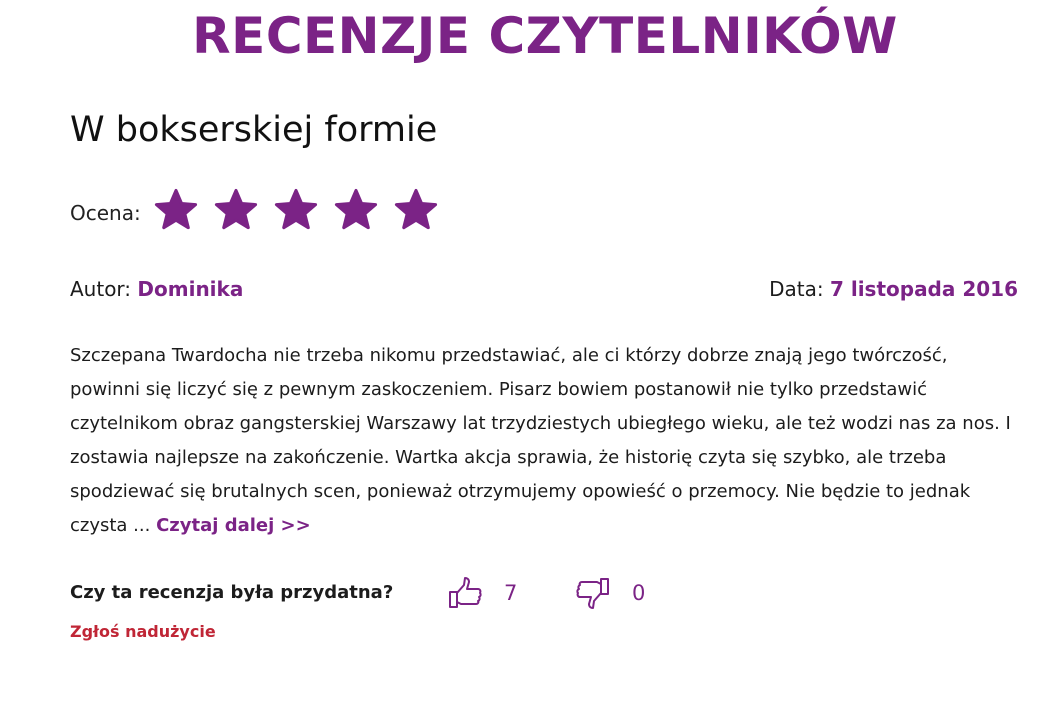 Image resolution: width=1062 pixels, height=705 pixels. I want to click on thumbs-up-count: 7, so click(511, 593).